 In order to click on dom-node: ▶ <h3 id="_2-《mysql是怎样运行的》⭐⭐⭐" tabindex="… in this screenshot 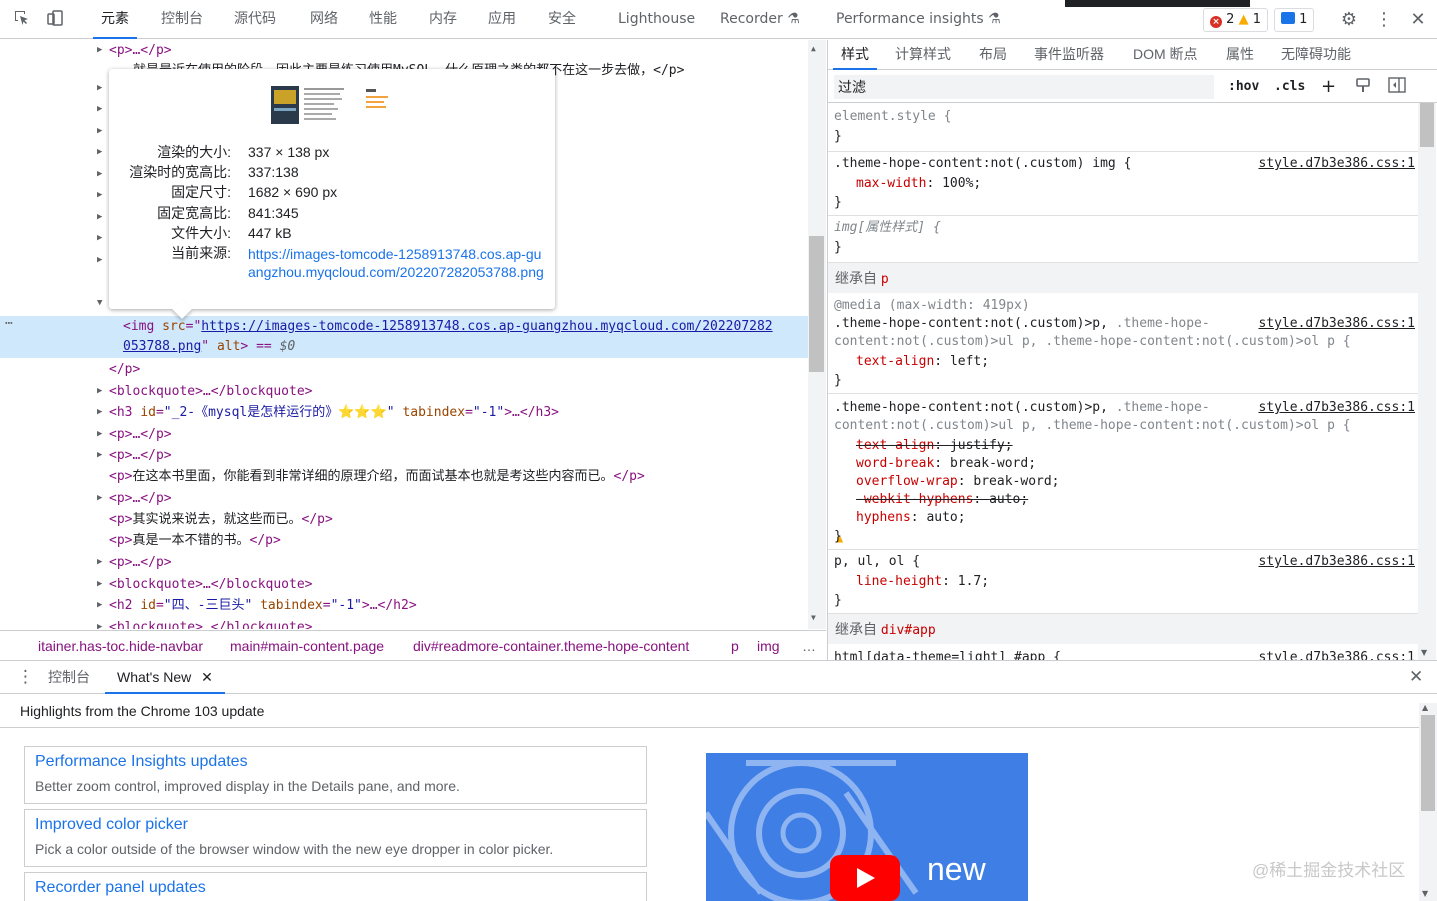, I will do `click(404, 412)`.